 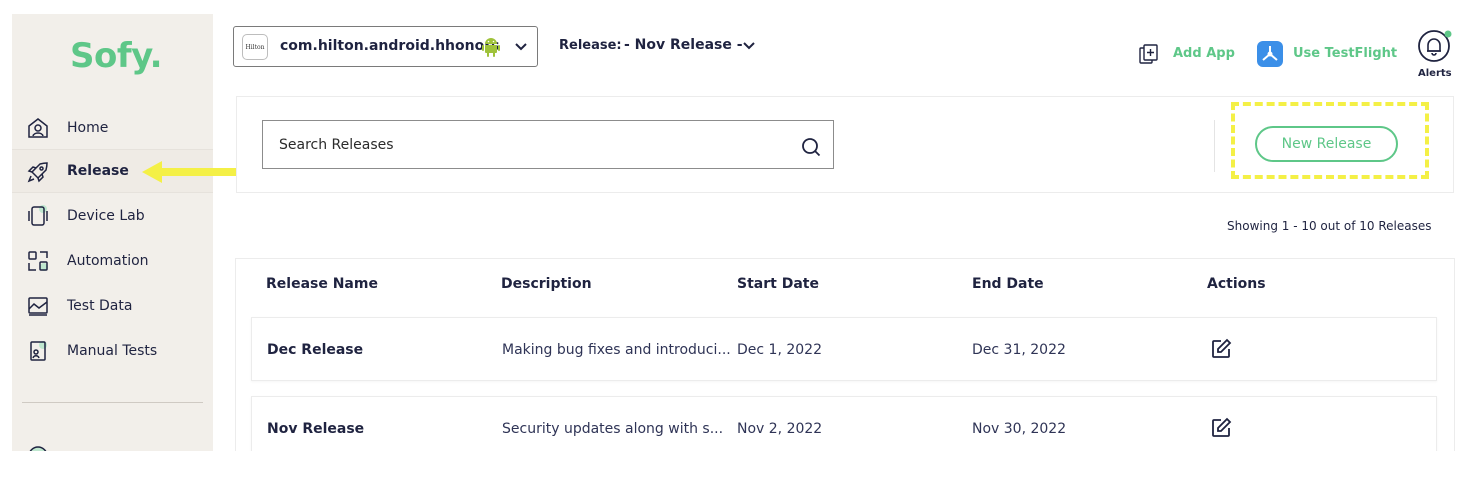 What do you see at coordinates (38, 306) in the screenshot?
I see `test-data-icon` at bounding box center [38, 306].